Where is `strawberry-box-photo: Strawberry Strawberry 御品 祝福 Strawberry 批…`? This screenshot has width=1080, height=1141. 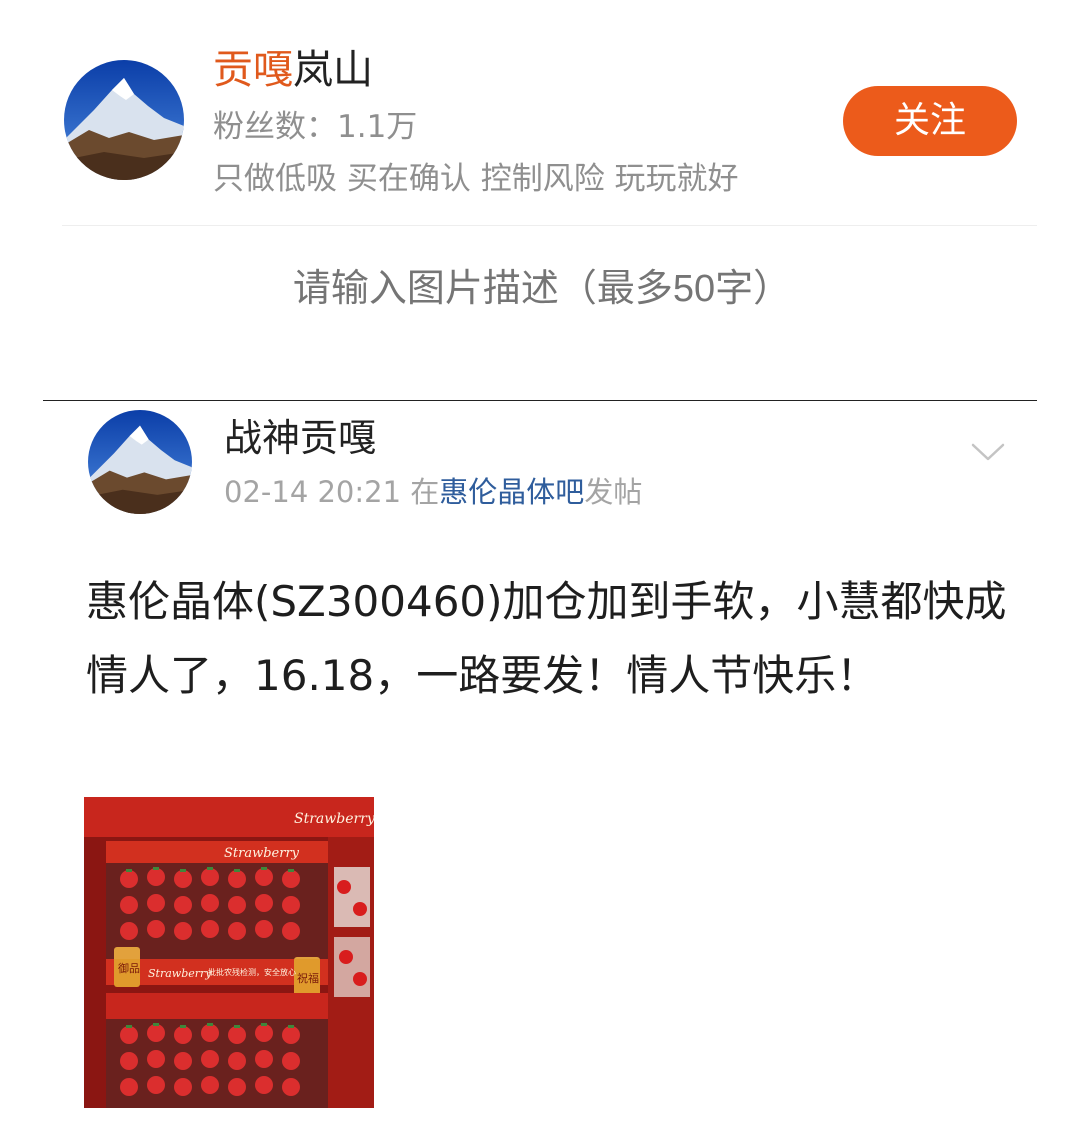
strawberry-box-photo: Strawberry Strawberry 御品 祝福 Strawberry 批… is located at coordinates (229, 952).